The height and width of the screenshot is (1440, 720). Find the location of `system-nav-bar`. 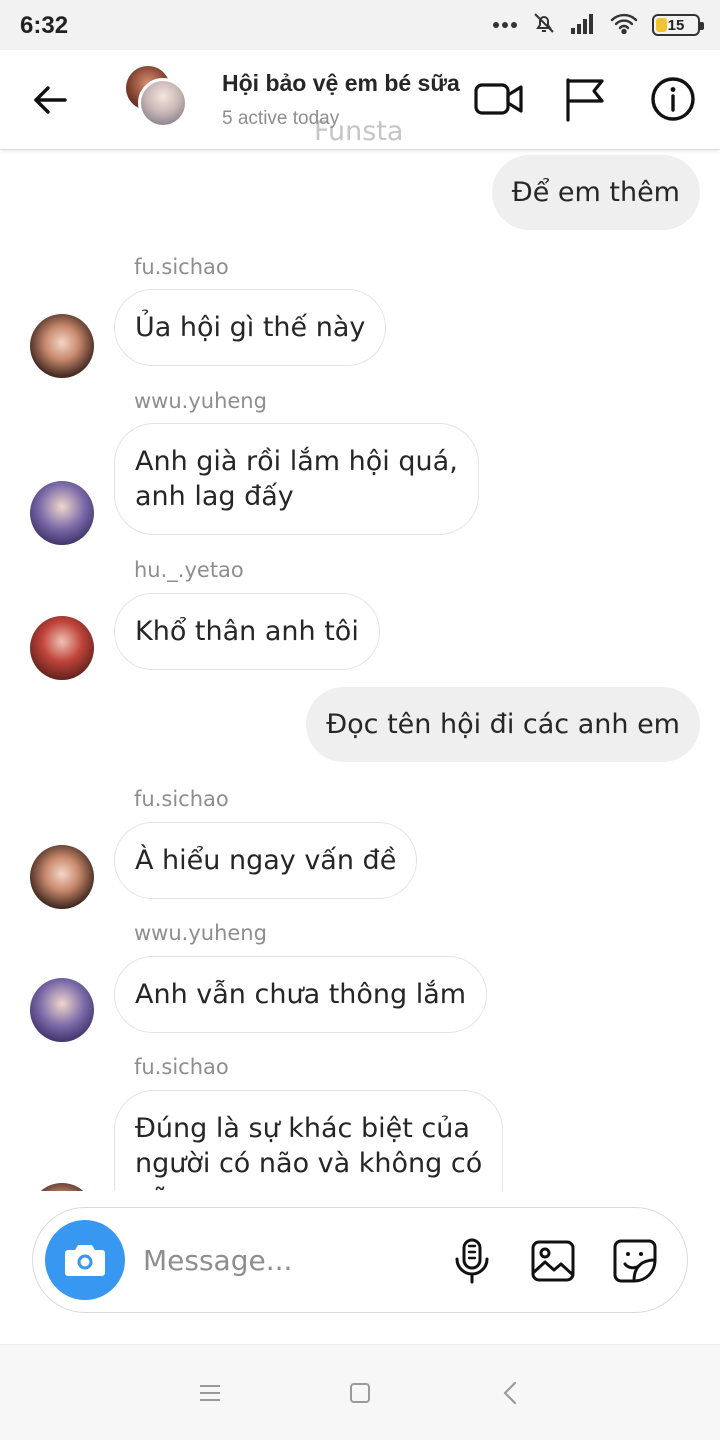

system-nav-bar is located at coordinates (360, 1392).